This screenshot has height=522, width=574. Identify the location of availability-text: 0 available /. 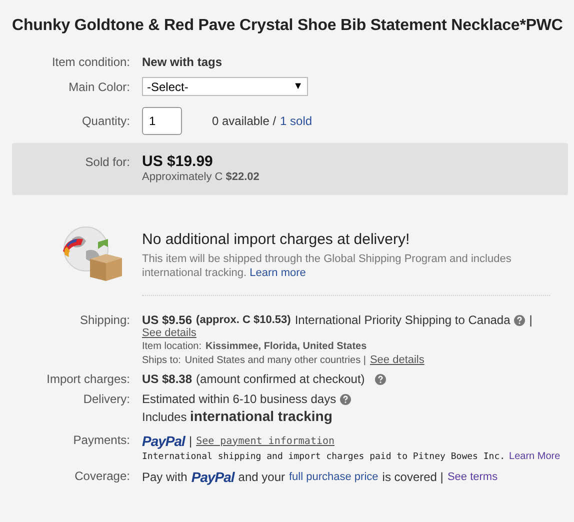
(244, 121).